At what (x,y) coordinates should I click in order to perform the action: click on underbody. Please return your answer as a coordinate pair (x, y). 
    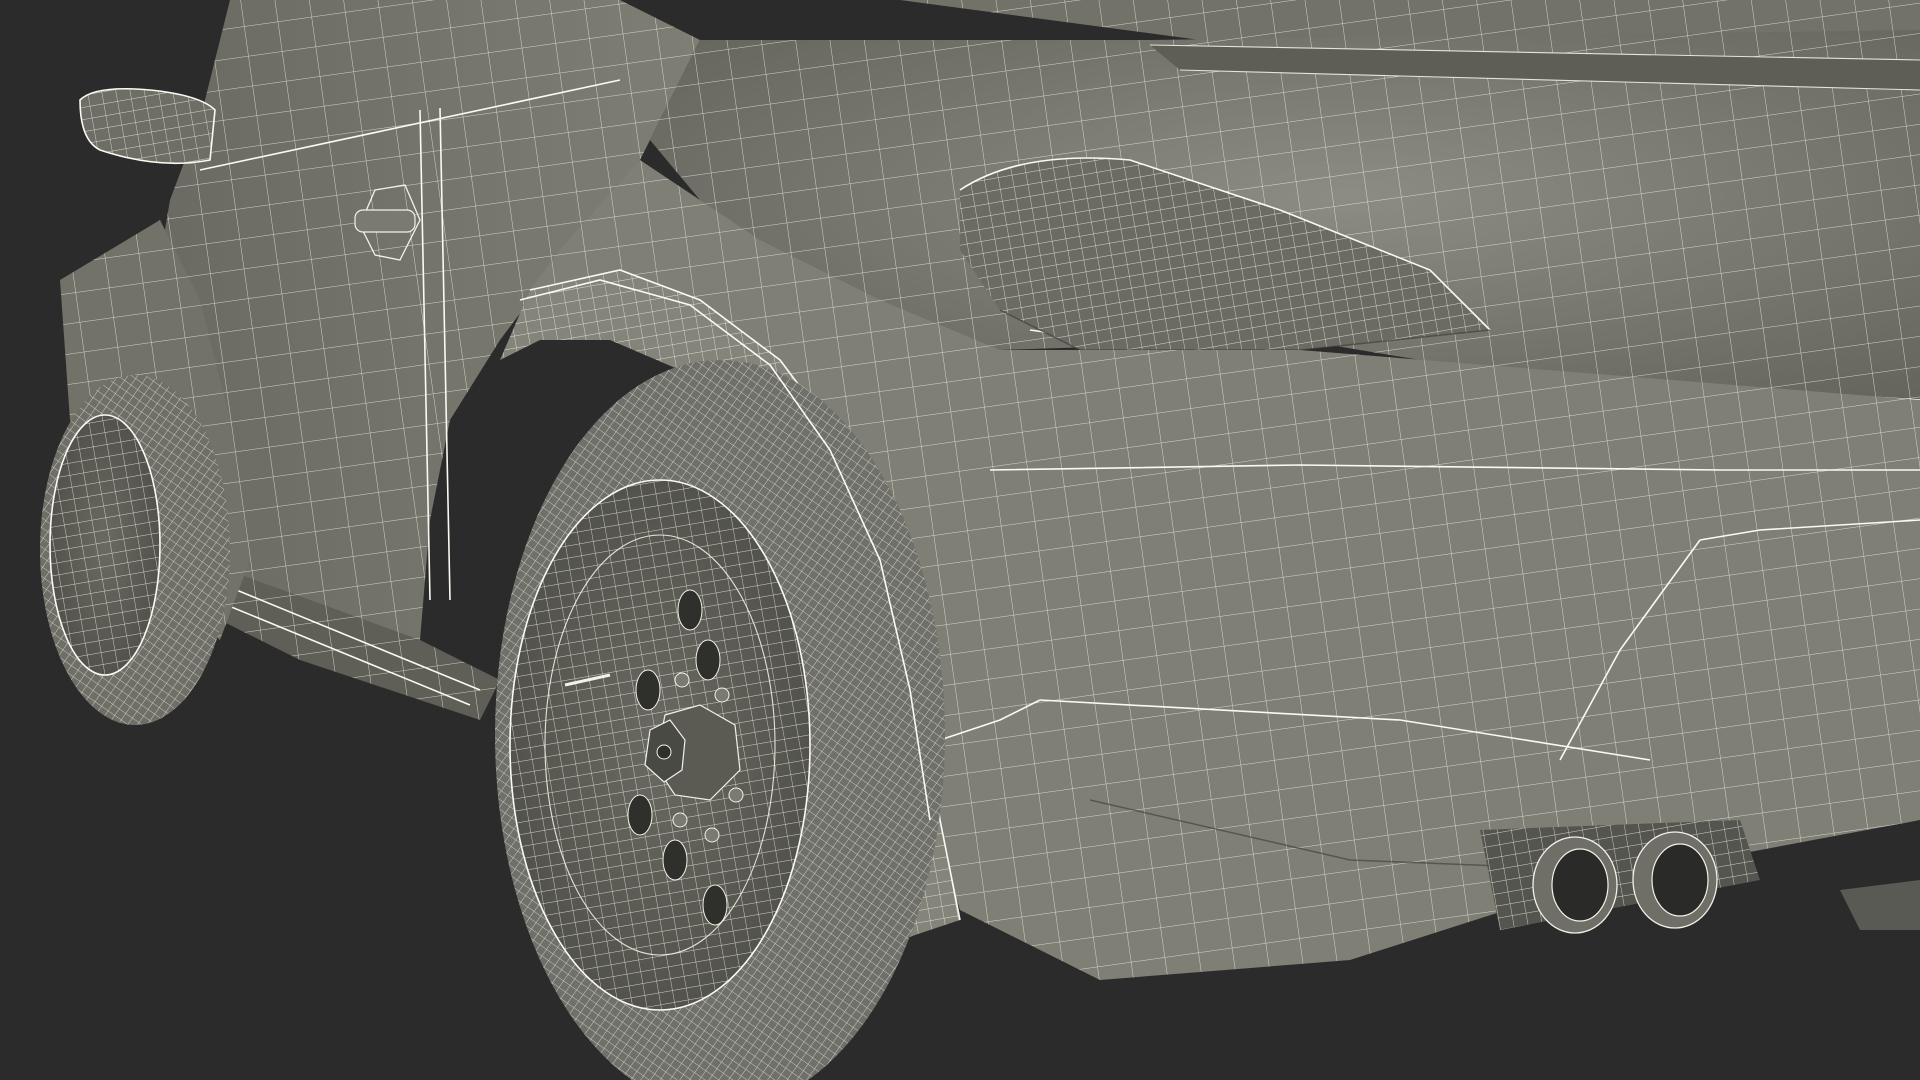
    Looking at the image, I should click on (1880, 905).